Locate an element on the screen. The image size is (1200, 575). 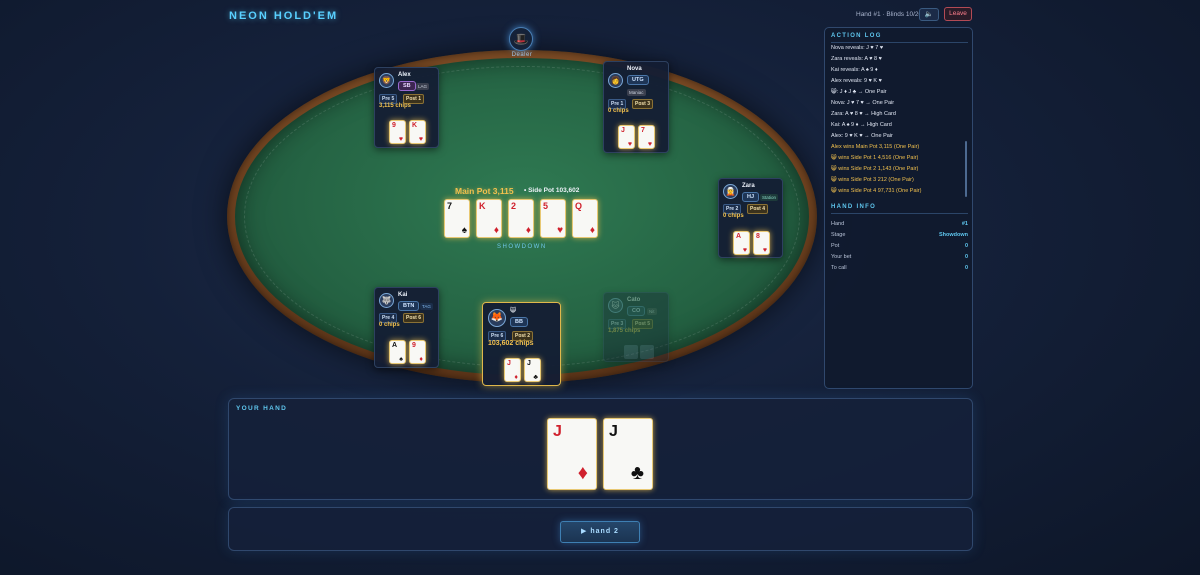
leave-button: Leave is located at coordinates (958, 14).